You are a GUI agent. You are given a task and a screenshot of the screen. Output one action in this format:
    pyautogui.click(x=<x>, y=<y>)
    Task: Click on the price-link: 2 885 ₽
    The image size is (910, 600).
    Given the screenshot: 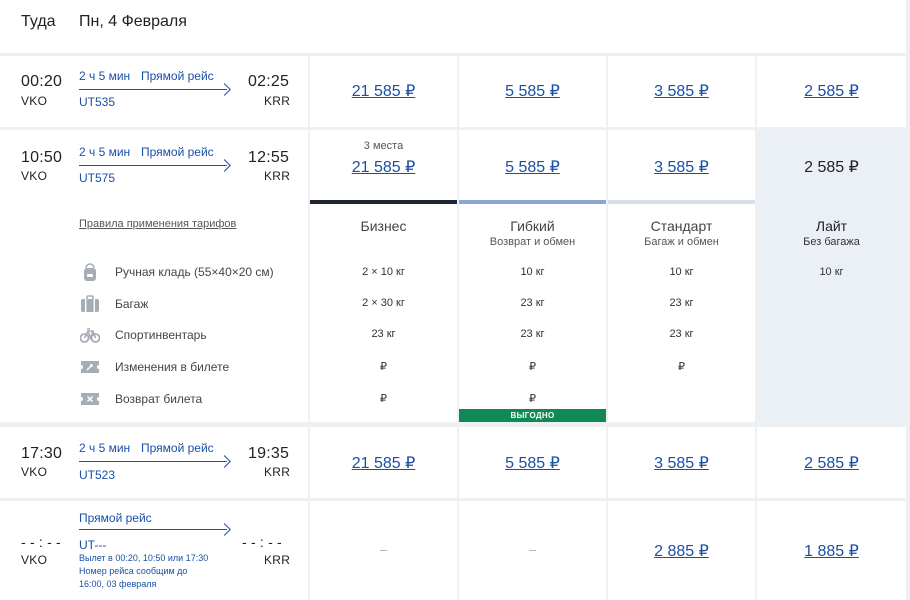 What is the action you would take?
    pyautogui.click(x=681, y=551)
    